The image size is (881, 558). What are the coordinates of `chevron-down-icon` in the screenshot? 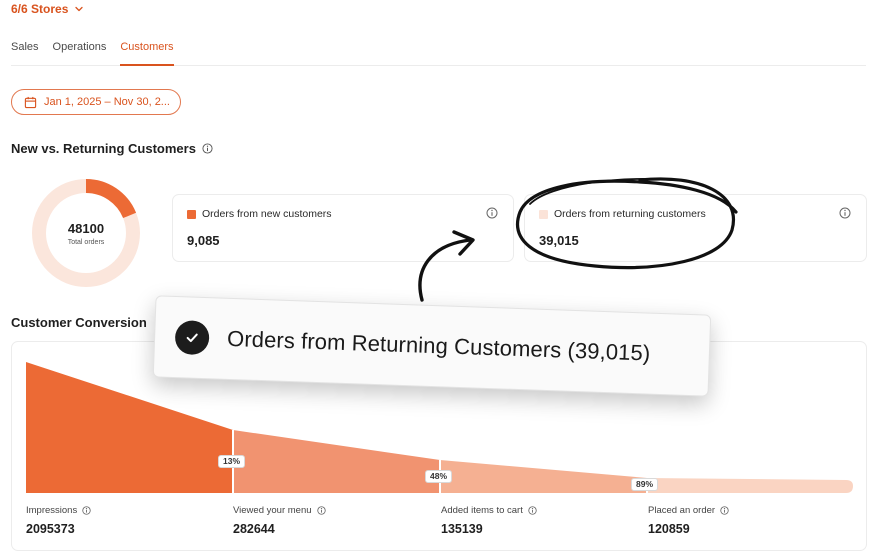 It's located at (79, 9).